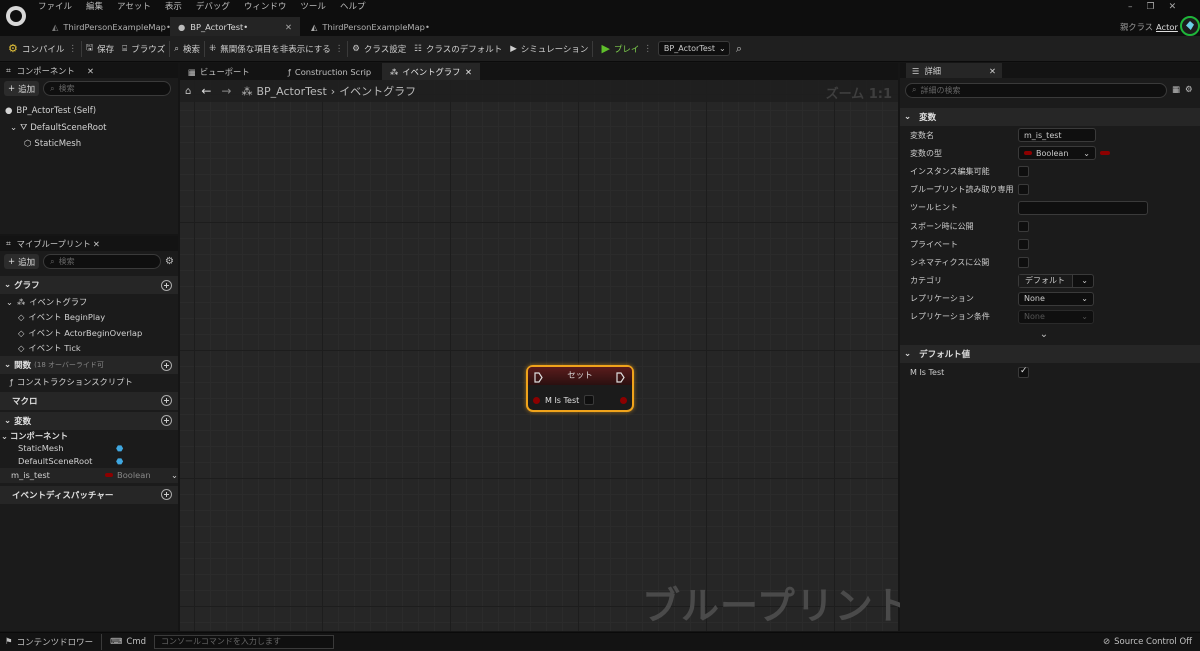  What do you see at coordinates (89, 448) in the screenshot?
I see `var-staticmesh: StaticMesh ⬣` at bounding box center [89, 448].